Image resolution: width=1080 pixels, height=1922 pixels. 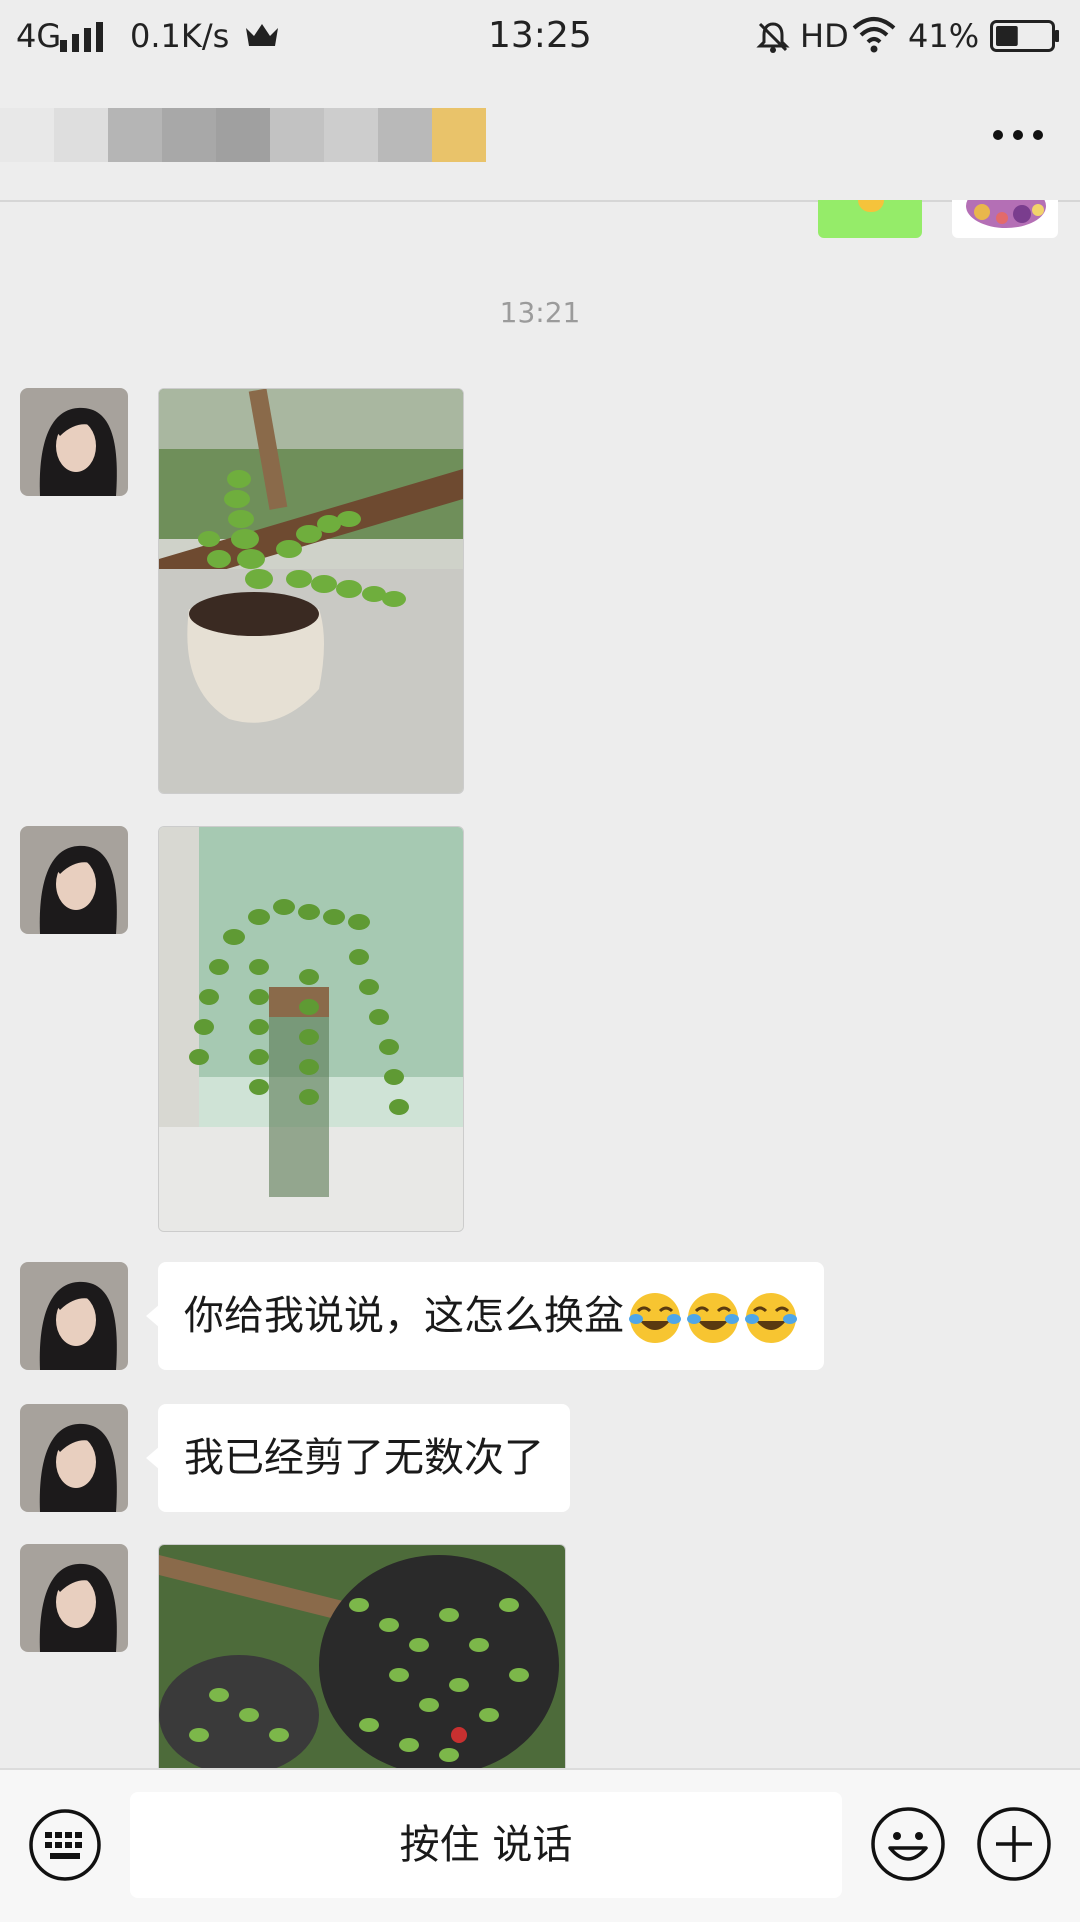 What do you see at coordinates (871, 206) in the screenshot?
I see `emoji-fragment` at bounding box center [871, 206].